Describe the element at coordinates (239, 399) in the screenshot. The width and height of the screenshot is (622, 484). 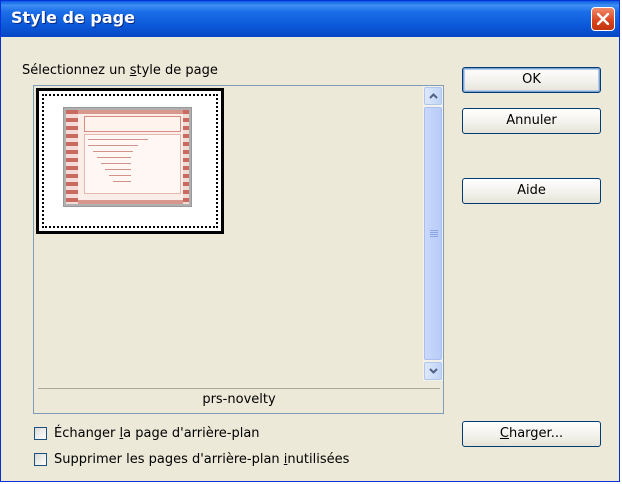
I see `selected-style-name: prs-novelty` at that location.